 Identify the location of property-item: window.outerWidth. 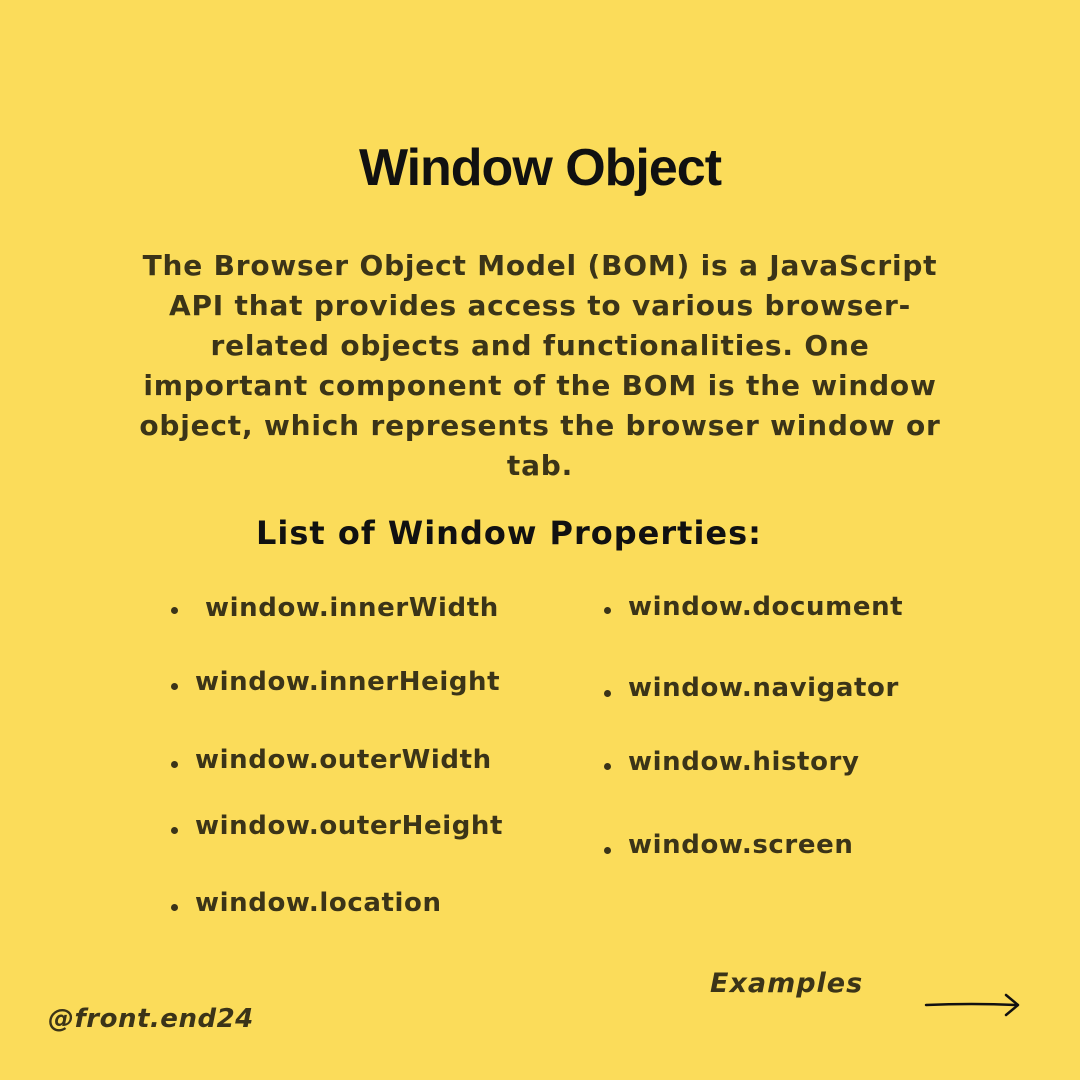
(343, 760).